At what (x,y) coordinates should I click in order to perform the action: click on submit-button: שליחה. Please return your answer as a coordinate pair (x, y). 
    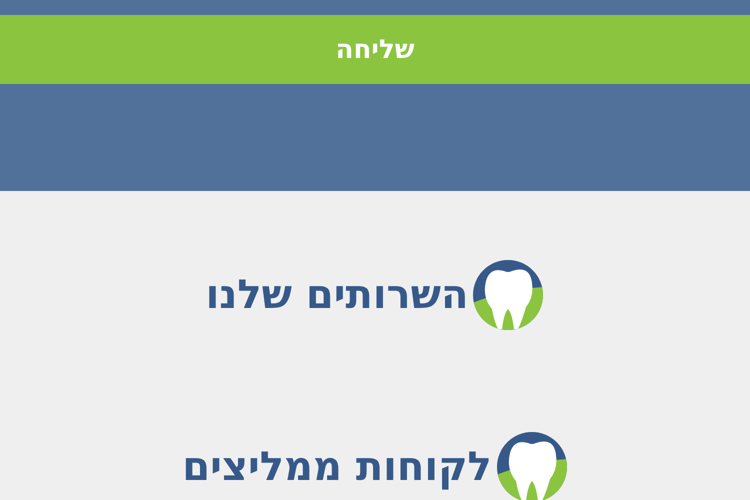
    Looking at the image, I should click on (375, 49).